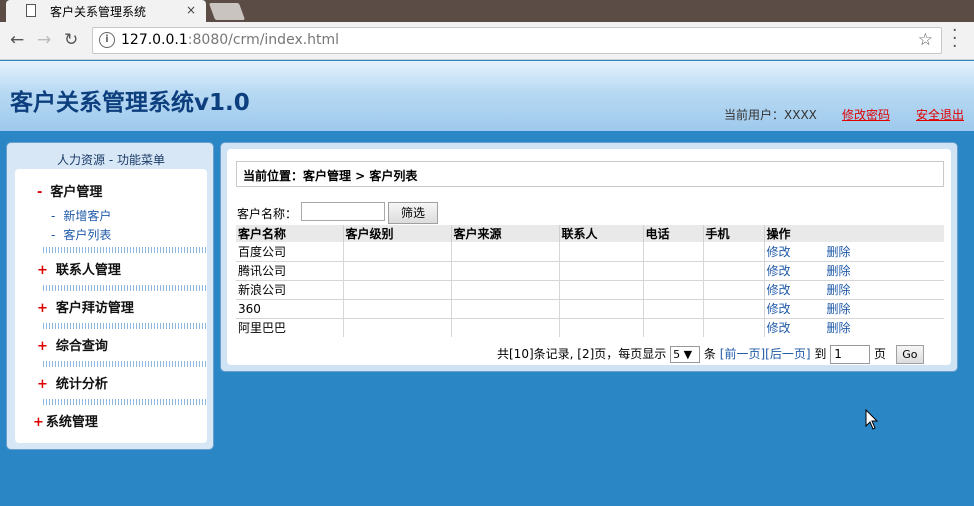 The height and width of the screenshot is (506, 974). I want to click on column-header: 联系人, so click(601, 233).